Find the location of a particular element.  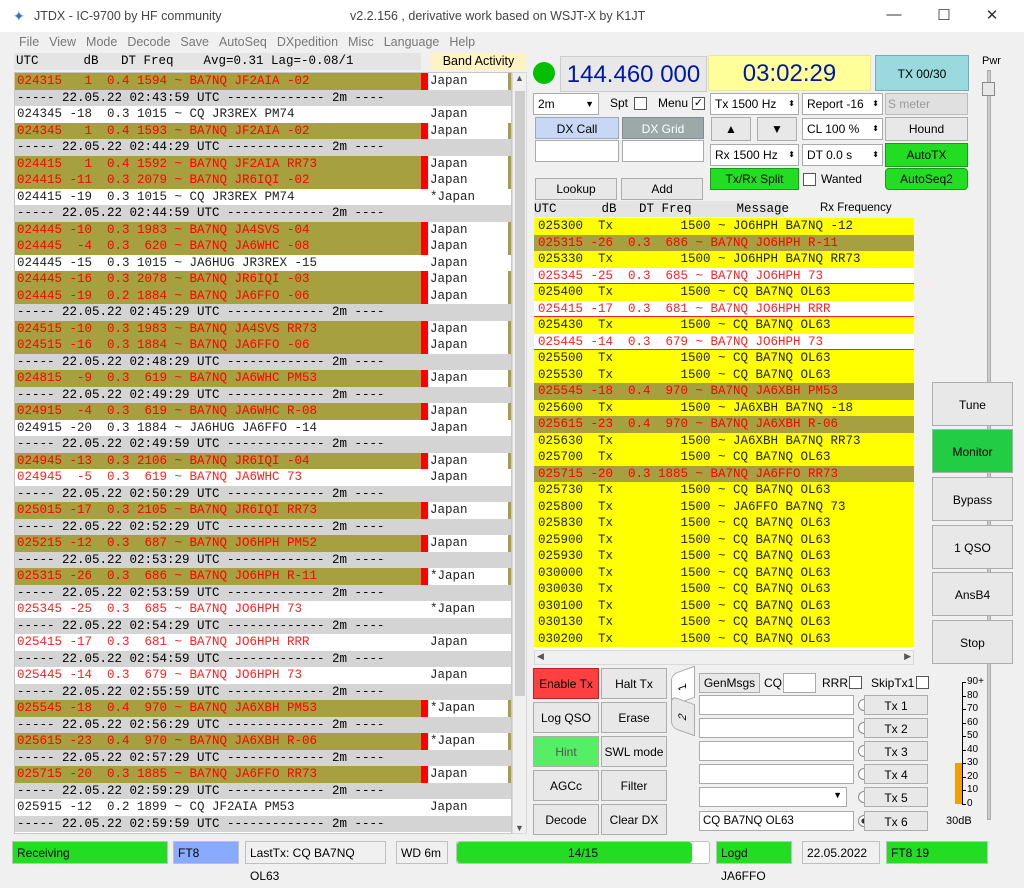

tx-counter-button: TX 00/30 is located at coordinates (922, 73).